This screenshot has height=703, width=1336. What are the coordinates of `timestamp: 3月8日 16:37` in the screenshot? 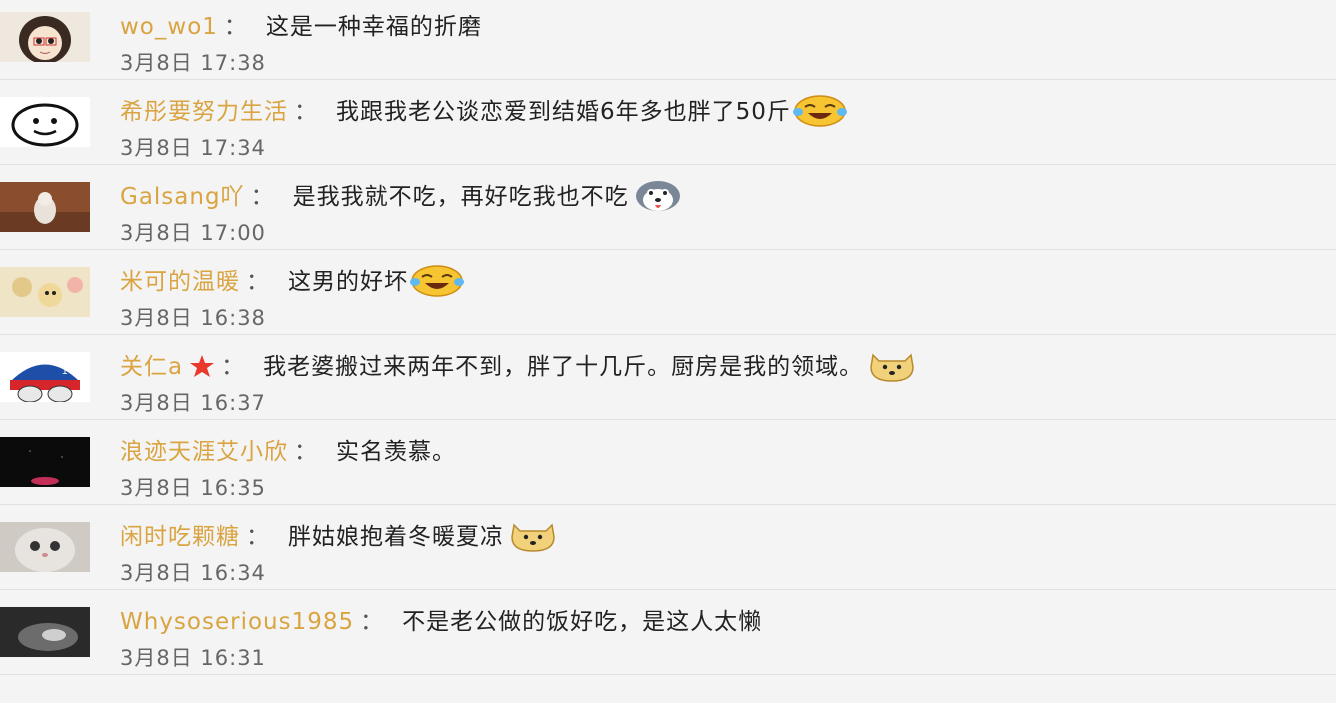 It's located at (193, 403).